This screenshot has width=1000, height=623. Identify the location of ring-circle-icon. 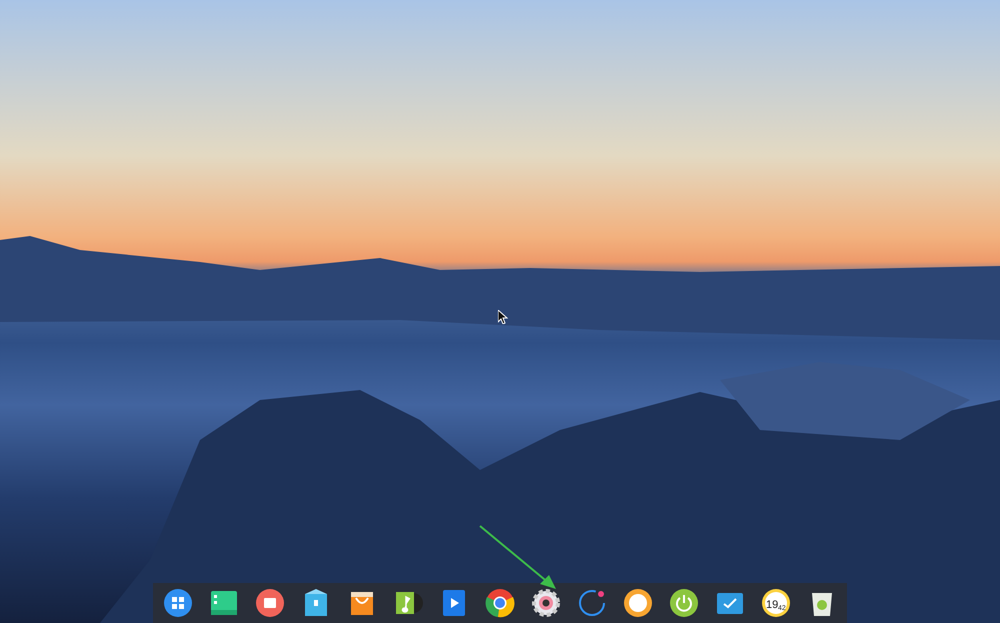
(638, 603).